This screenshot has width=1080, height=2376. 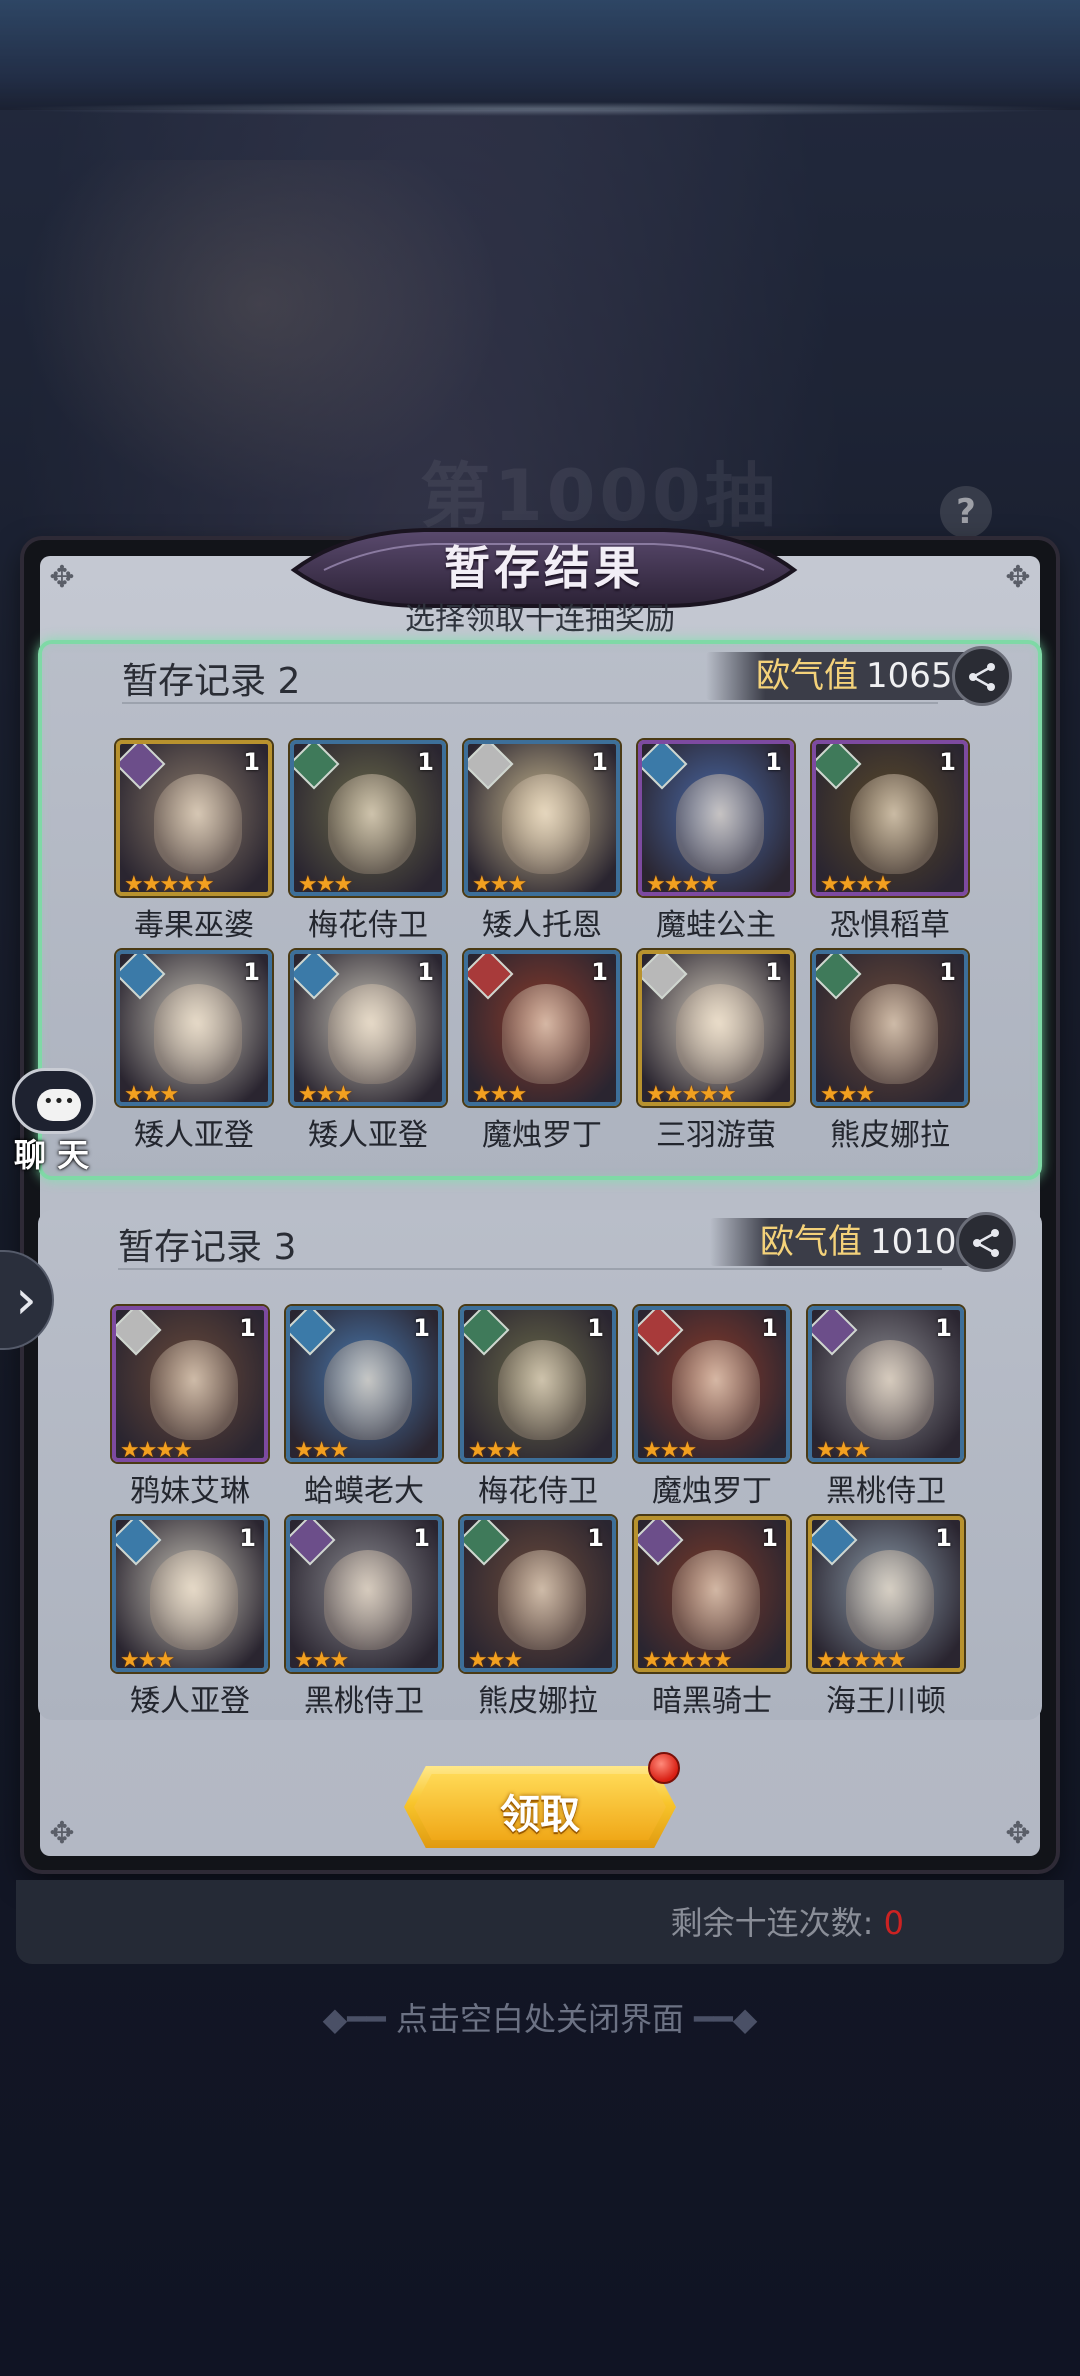 What do you see at coordinates (886, 1701) in the screenshot?
I see `hero-name: 海王川顿` at bounding box center [886, 1701].